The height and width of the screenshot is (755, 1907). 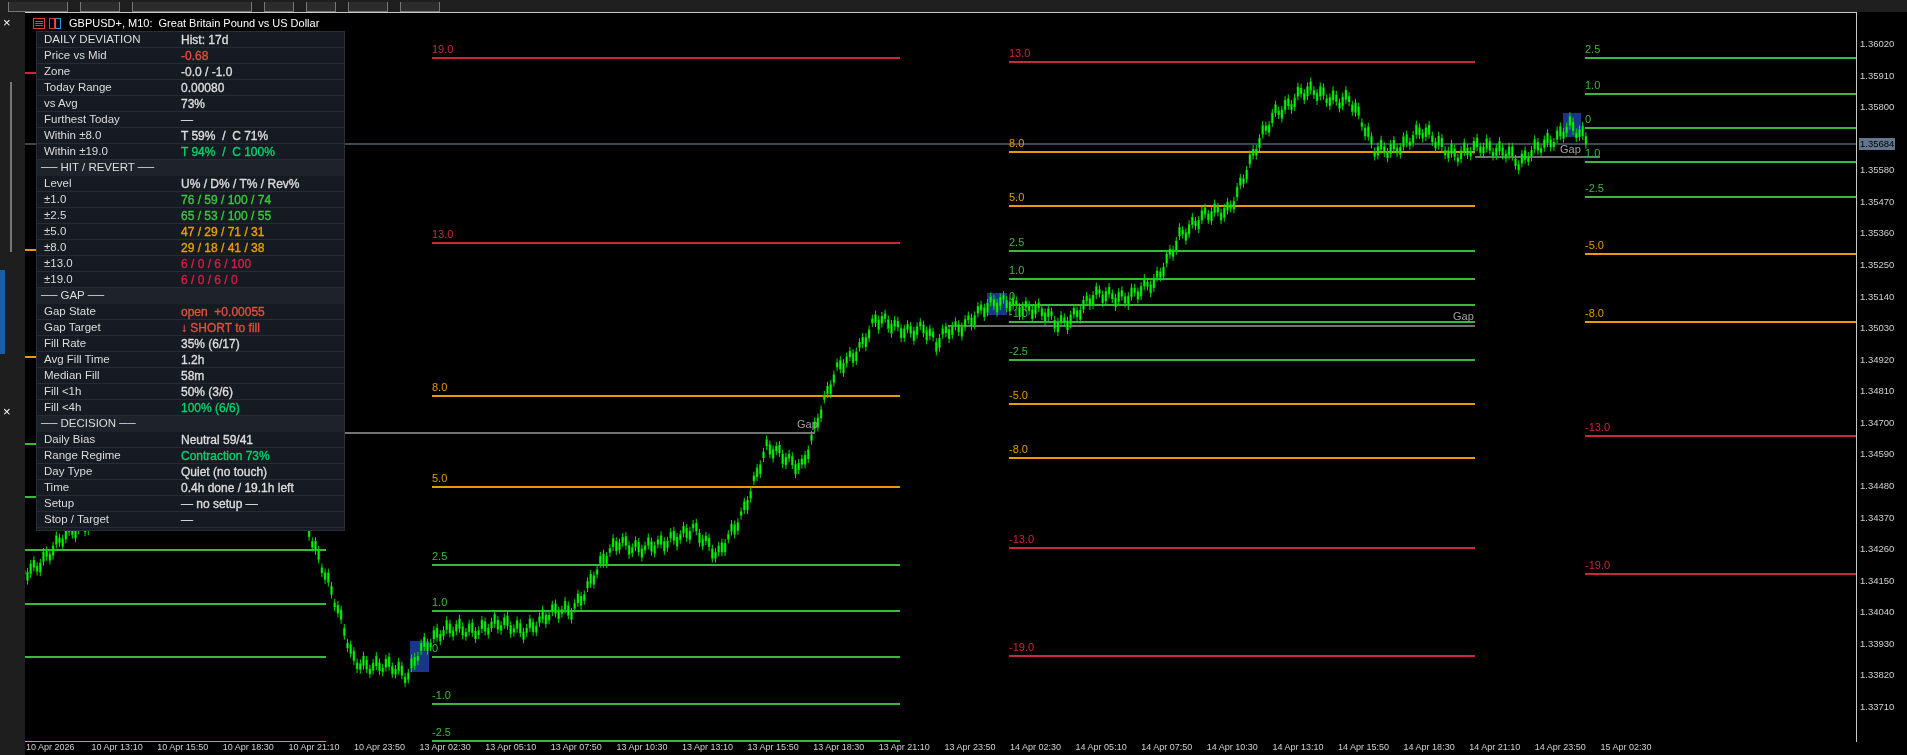 I want to click on row-value: Hist: 17d, so click(x=205, y=40).